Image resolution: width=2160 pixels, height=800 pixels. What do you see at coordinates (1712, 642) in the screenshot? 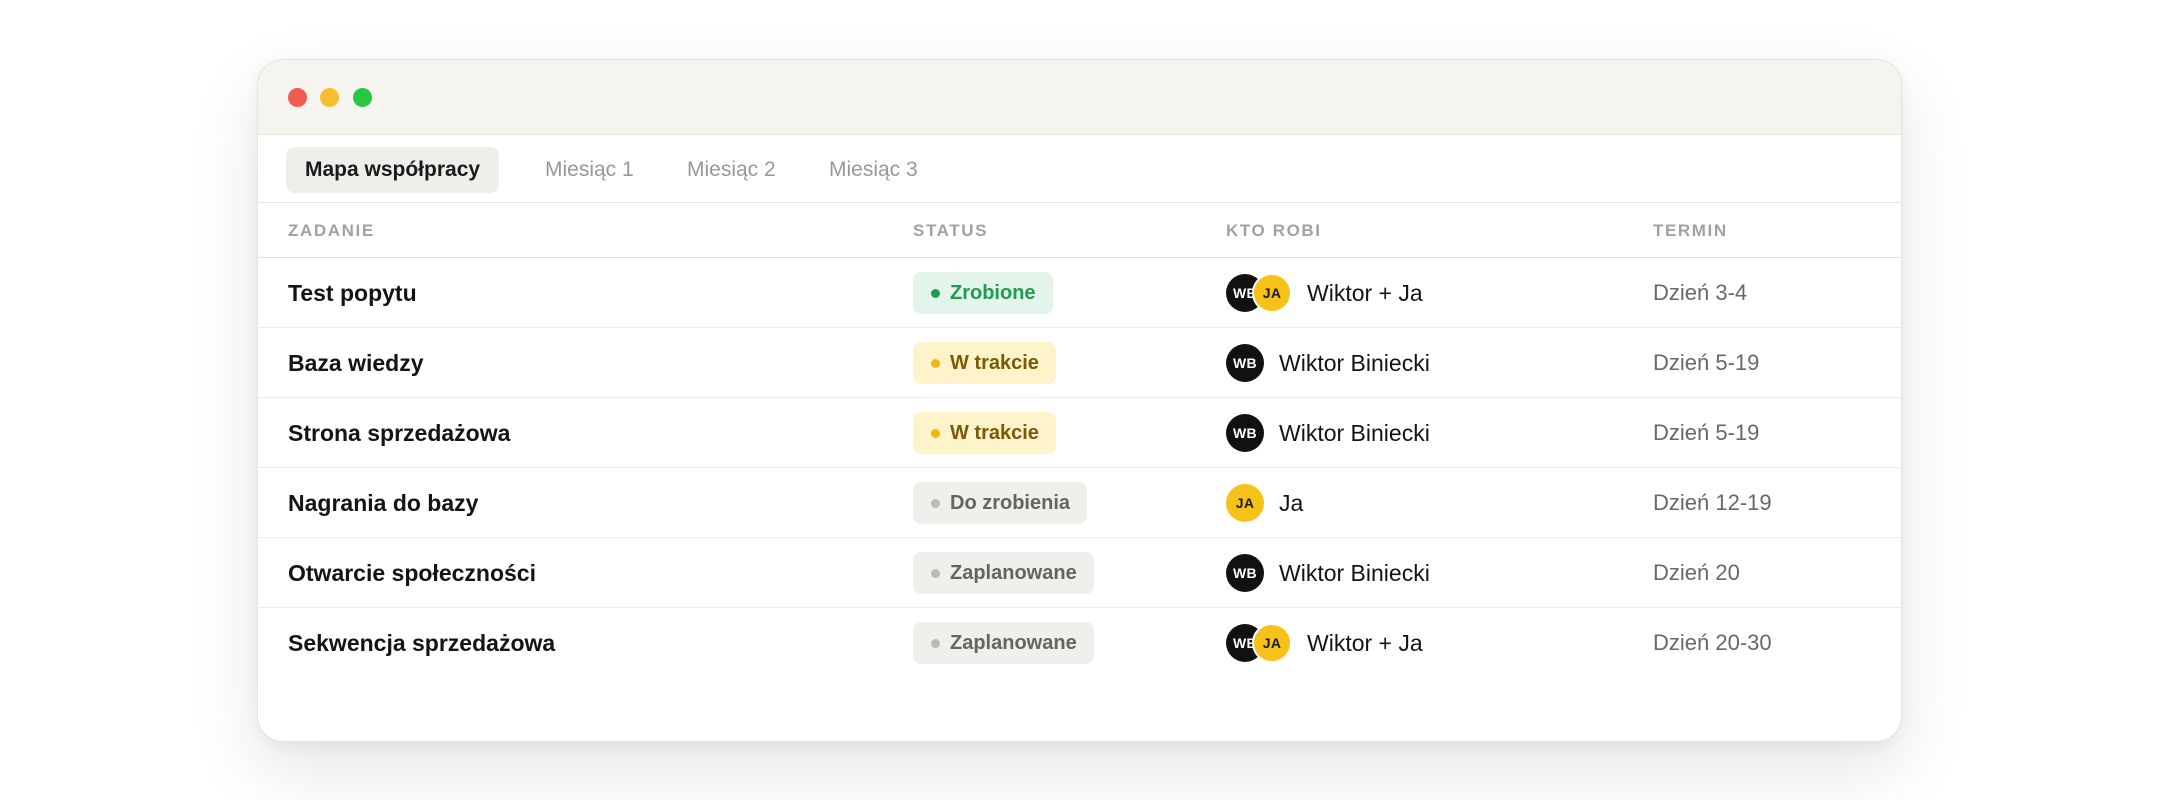
I see `term-value: Dzień 20-30` at bounding box center [1712, 642].